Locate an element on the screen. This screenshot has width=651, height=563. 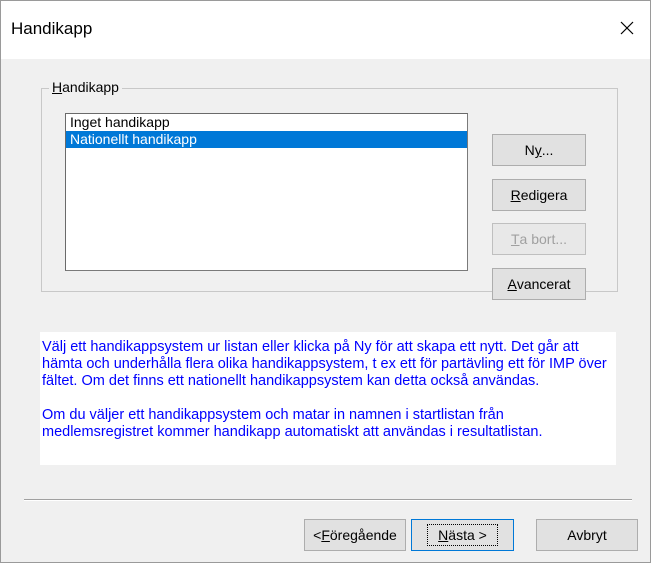
cancel-button: Avbryt is located at coordinates (587, 535).